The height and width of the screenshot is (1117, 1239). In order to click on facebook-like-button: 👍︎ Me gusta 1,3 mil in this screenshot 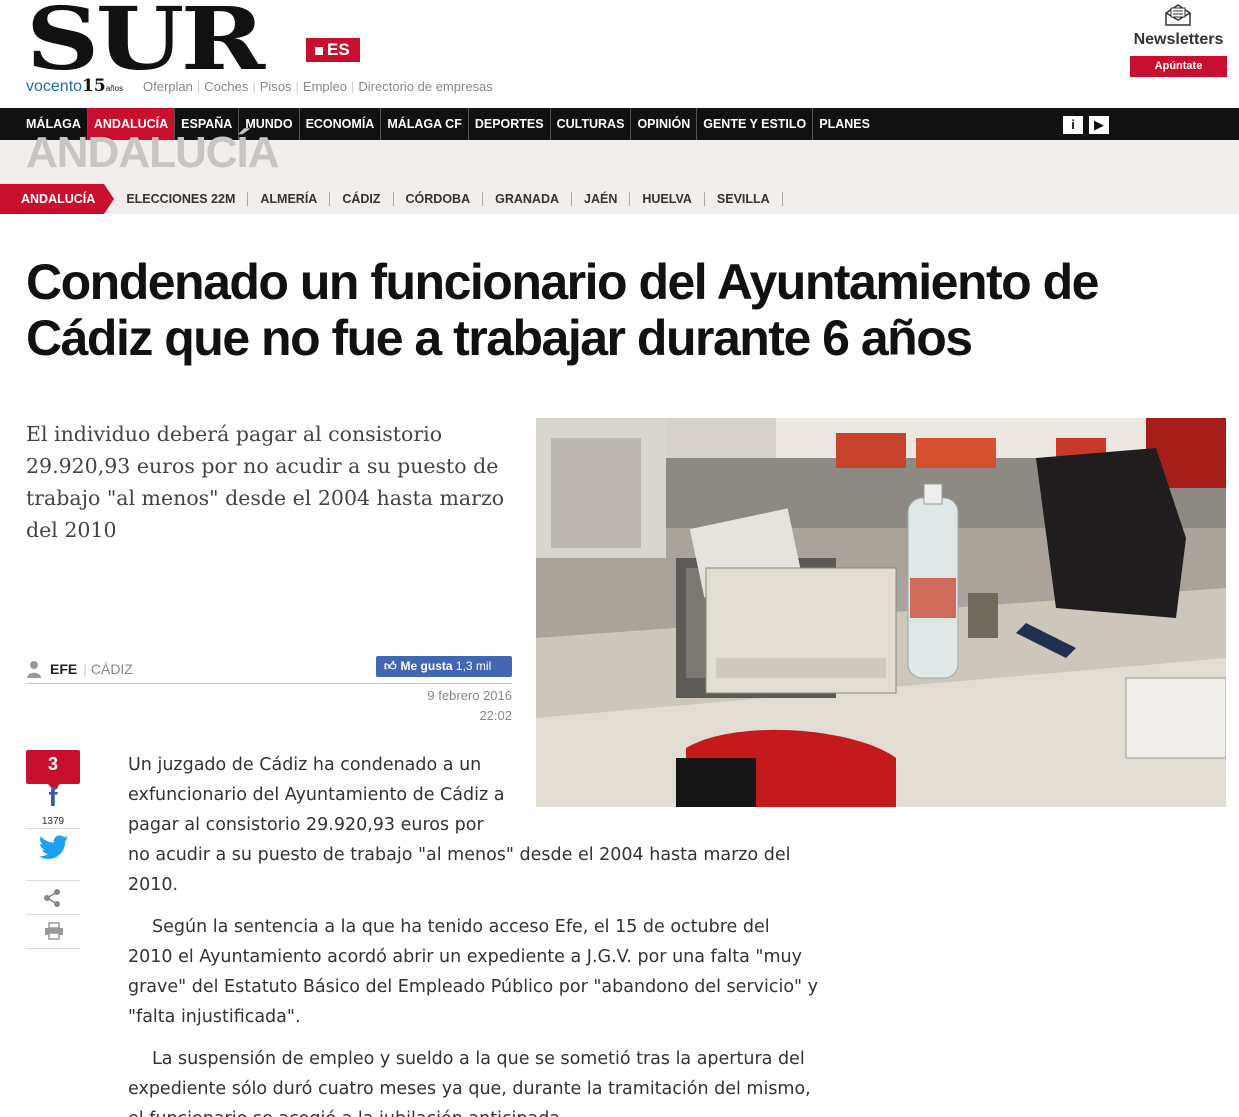, I will do `click(444, 666)`.